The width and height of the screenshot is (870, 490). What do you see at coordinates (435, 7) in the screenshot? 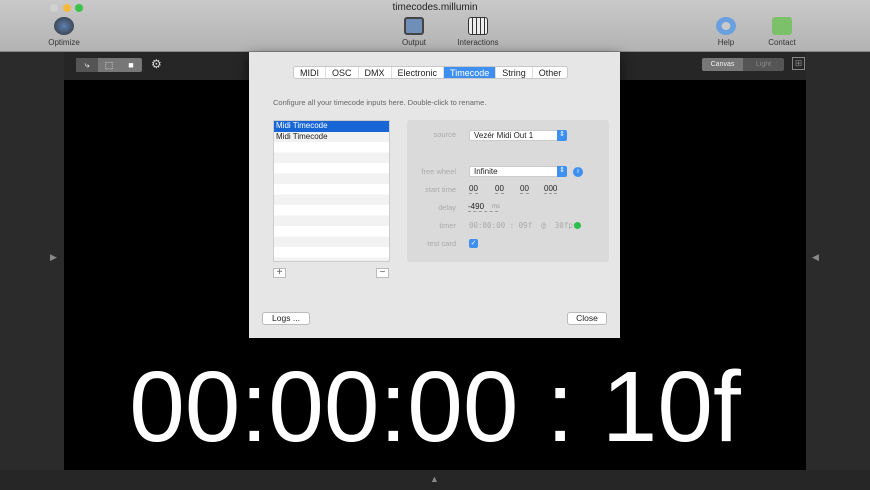
I see `window-title: timecodes.millumin` at bounding box center [435, 7].